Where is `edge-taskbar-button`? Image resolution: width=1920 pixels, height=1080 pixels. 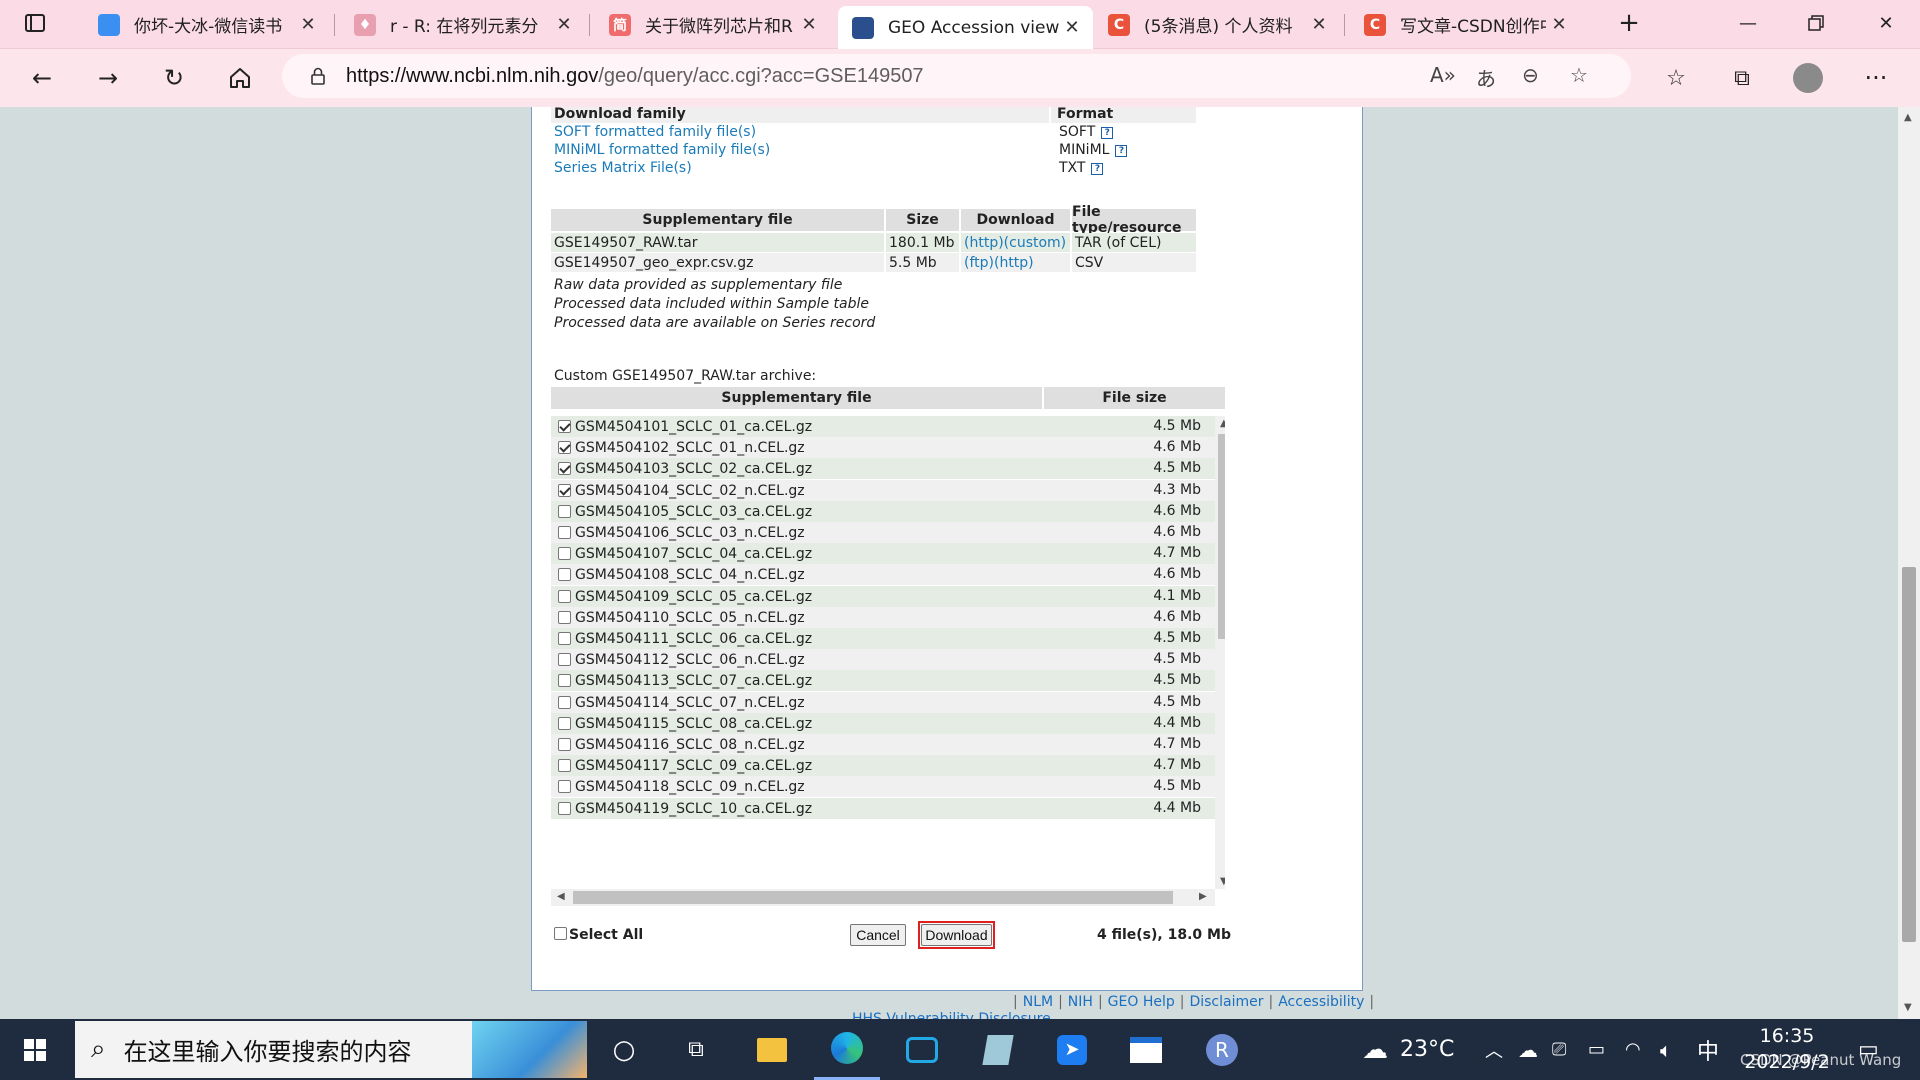 edge-taskbar-button is located at coordinates (847, 1049).